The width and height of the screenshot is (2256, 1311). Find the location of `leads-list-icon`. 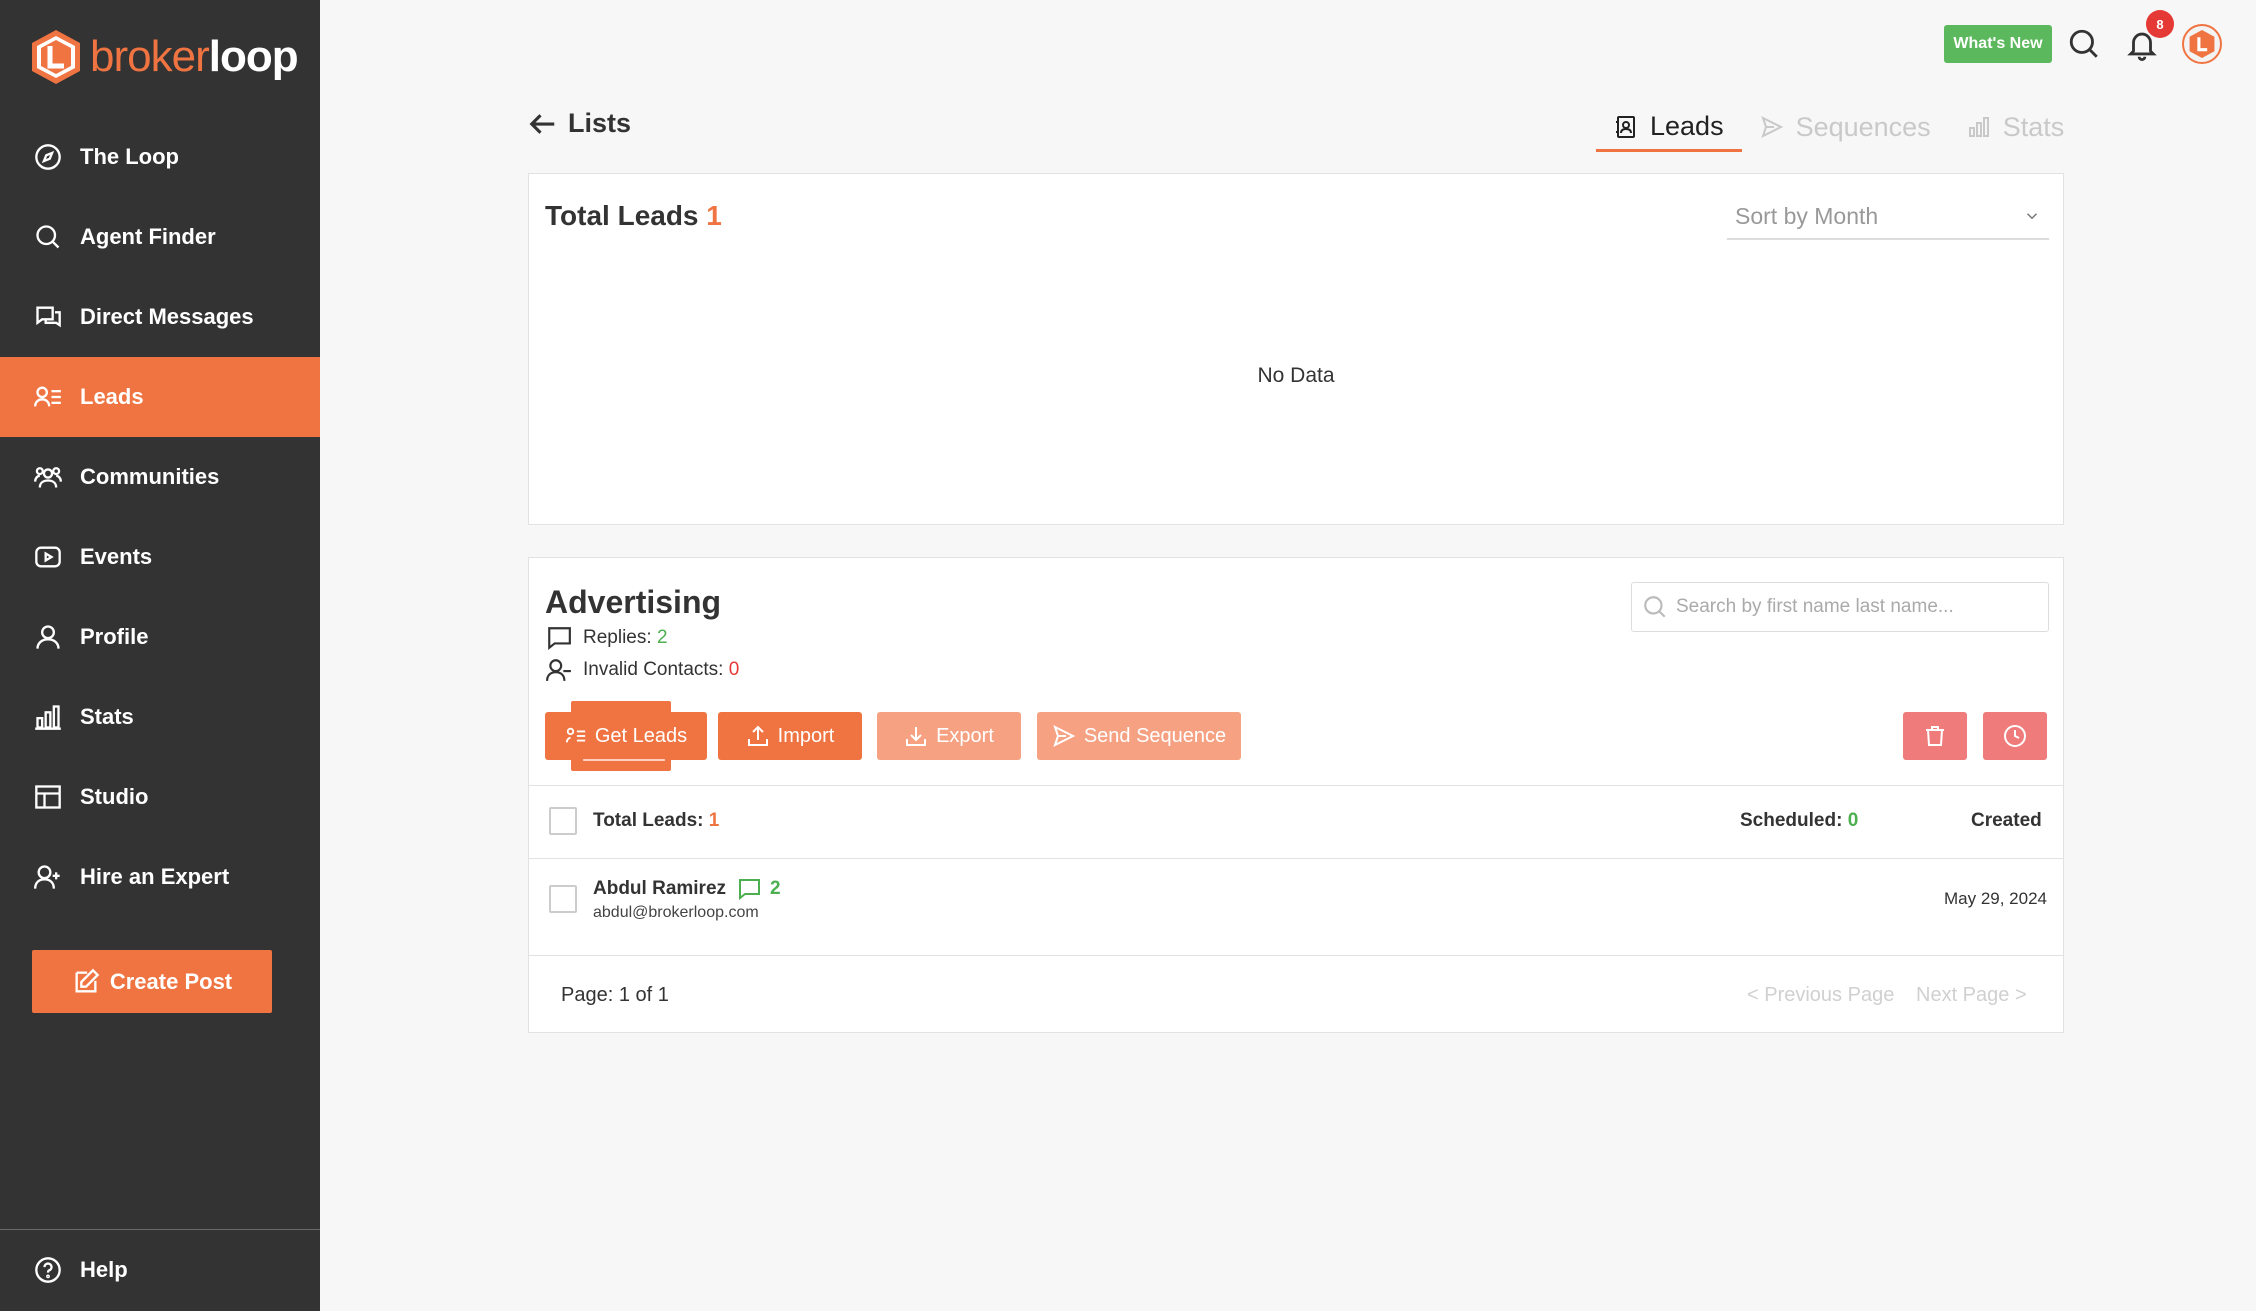

leads-list-icon is located at coordinates (575, 735).